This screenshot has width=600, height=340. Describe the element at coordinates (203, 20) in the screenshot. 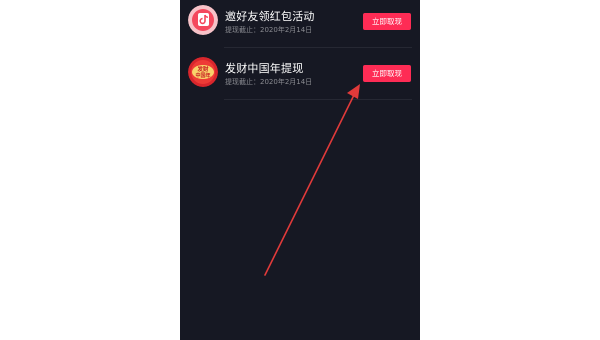

I see `tiktok-red-envelope-icon` at that location.